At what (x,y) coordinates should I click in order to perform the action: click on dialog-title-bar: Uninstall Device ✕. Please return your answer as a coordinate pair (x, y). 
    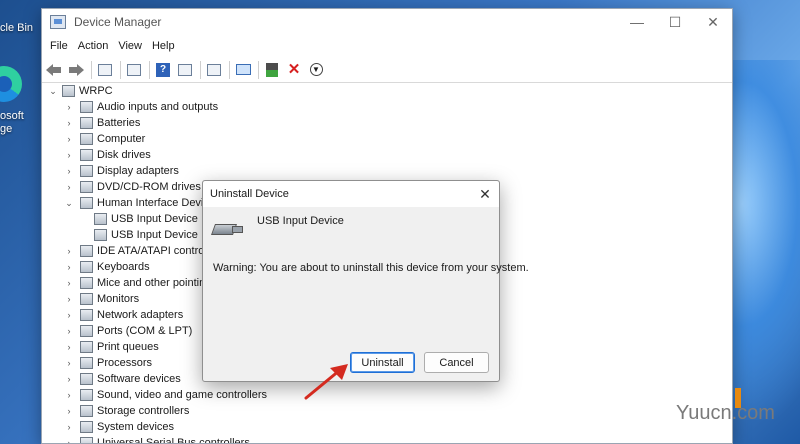
    Looking at the image, I should click on (351, 194).